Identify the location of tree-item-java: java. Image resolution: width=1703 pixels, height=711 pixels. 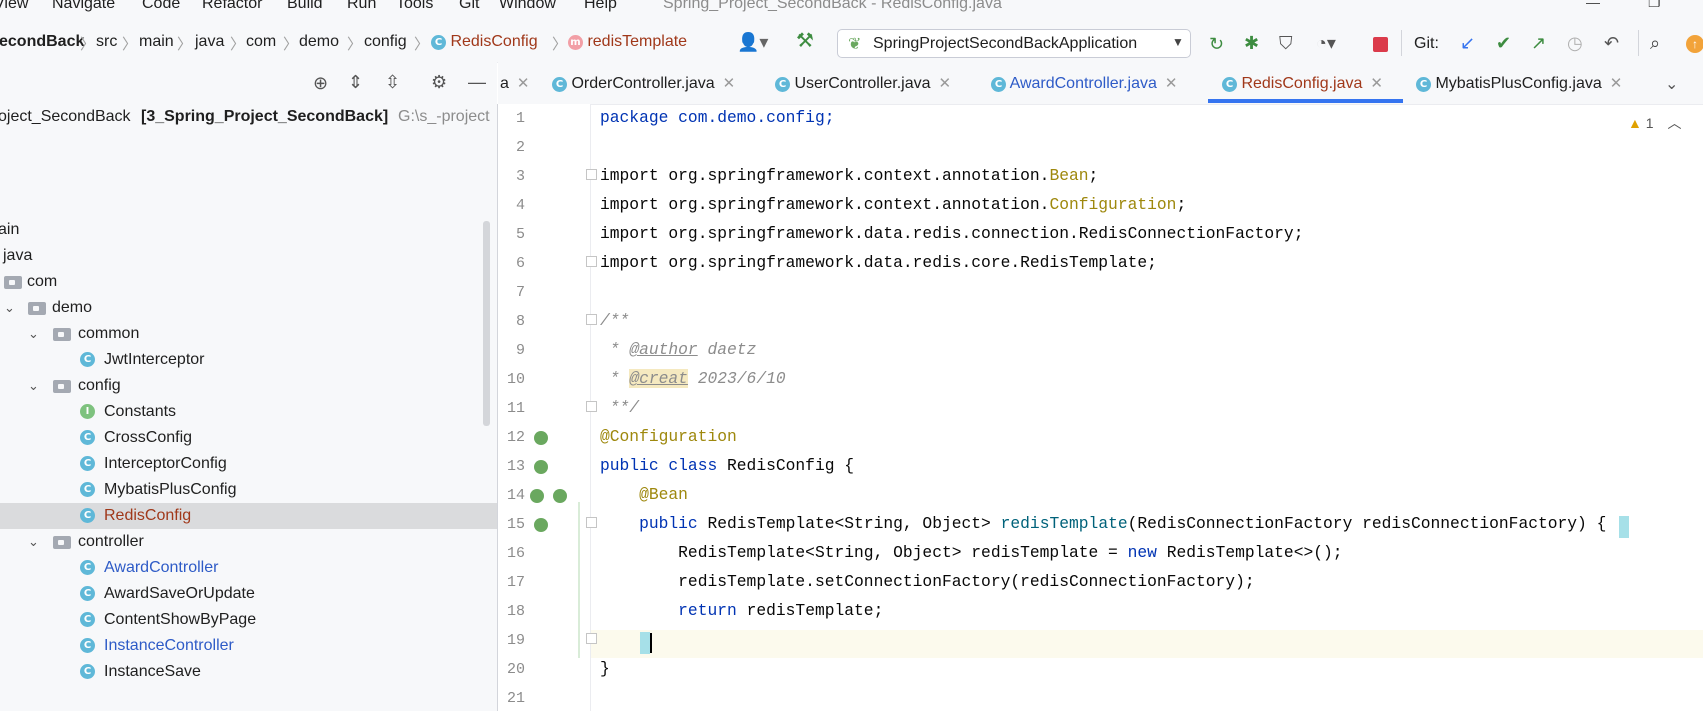
(248, 256).